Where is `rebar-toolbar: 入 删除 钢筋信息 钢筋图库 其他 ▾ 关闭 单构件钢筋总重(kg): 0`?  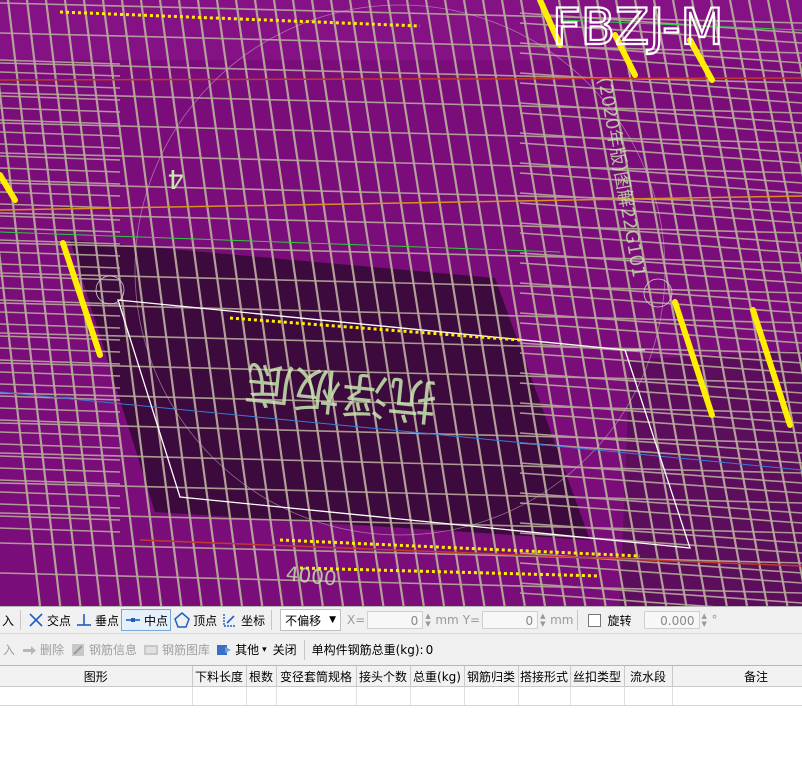 rebar-toolbar: 入 删除 钢筋信息 钢筋图库 其他 ▾ 关闭 单构件钢筋总重(kg): 0 is located at coordinates (401, 650).